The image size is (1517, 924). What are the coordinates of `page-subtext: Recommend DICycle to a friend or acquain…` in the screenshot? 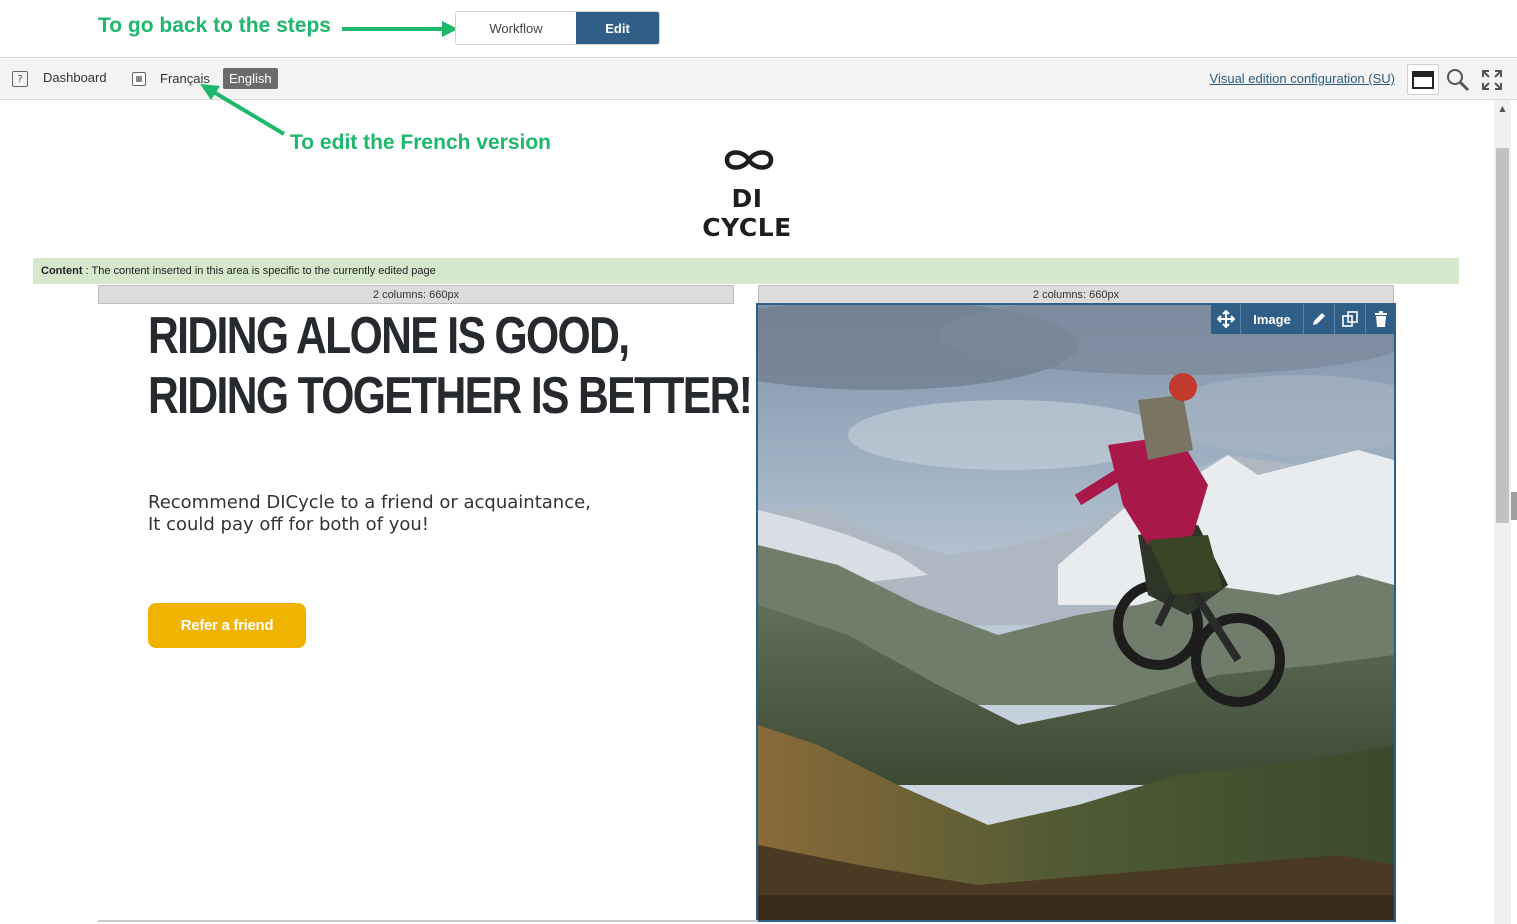 It's located at (408, 514).